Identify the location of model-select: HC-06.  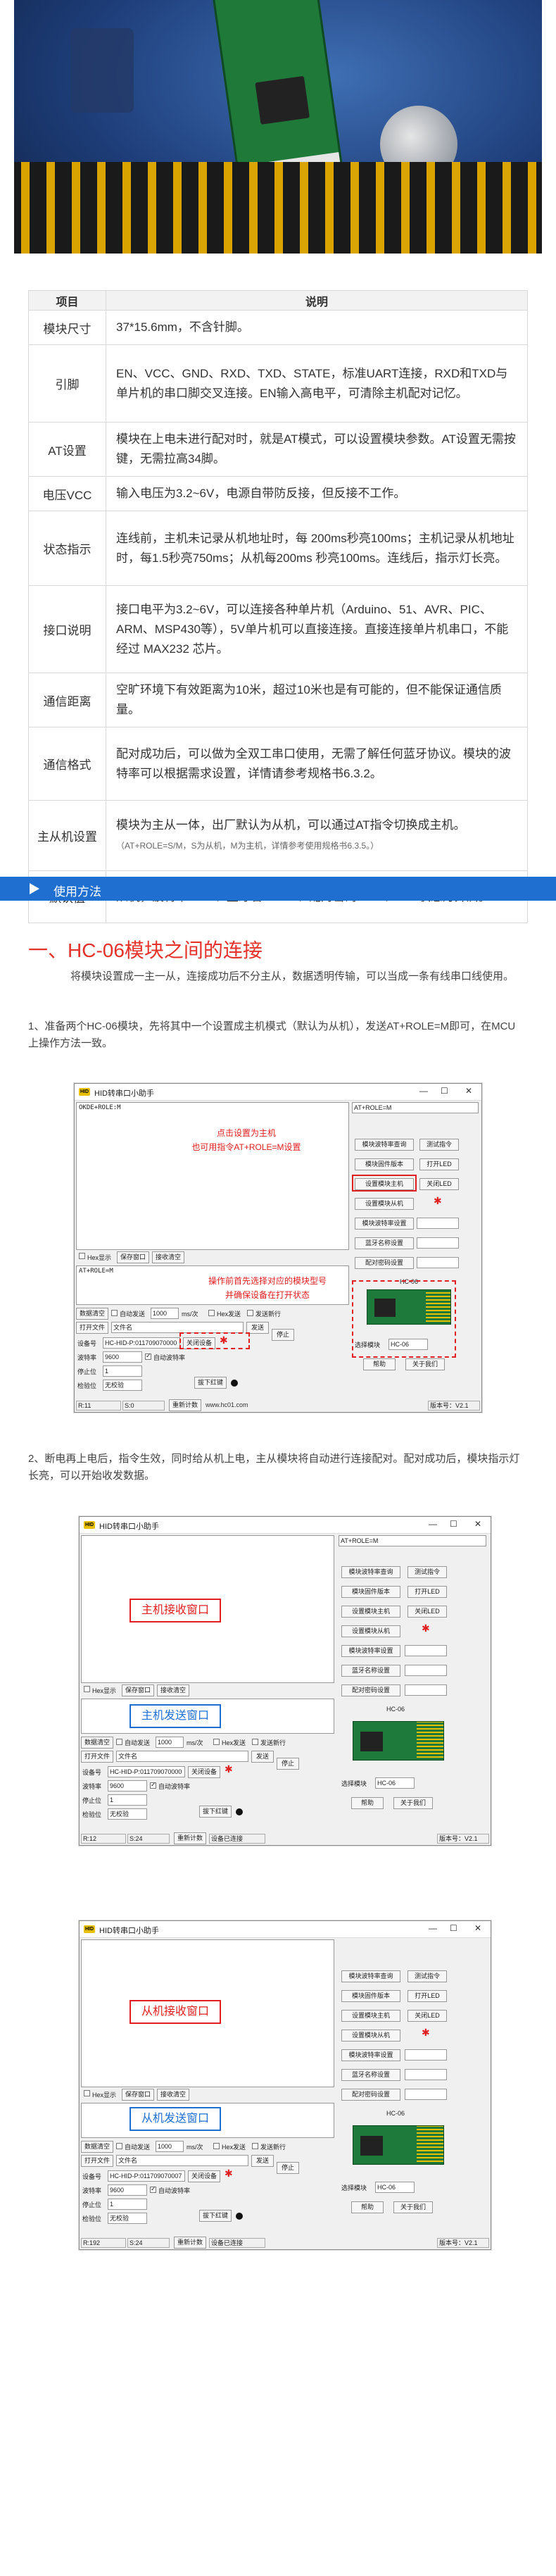
(395, 2187).